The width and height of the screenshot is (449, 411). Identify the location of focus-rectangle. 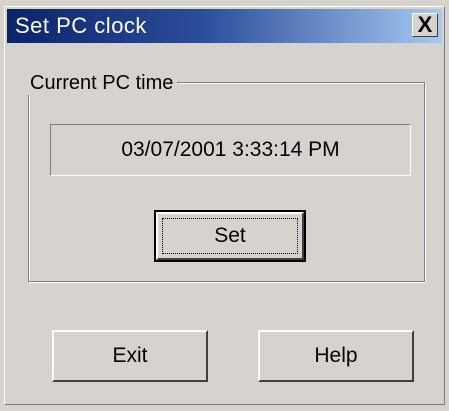
(230, 236).